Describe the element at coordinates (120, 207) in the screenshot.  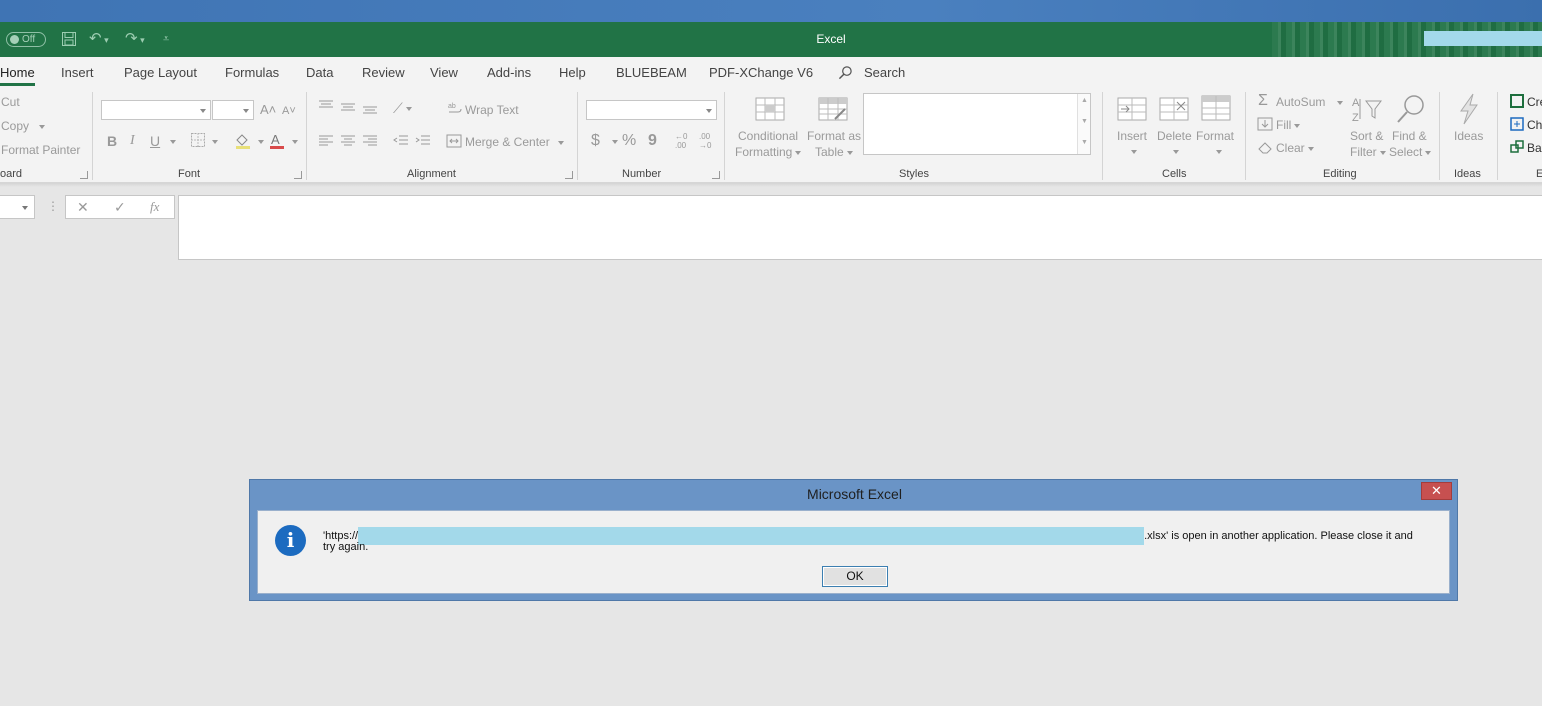
I see `confirm-entry-icon: ✓` at that location.